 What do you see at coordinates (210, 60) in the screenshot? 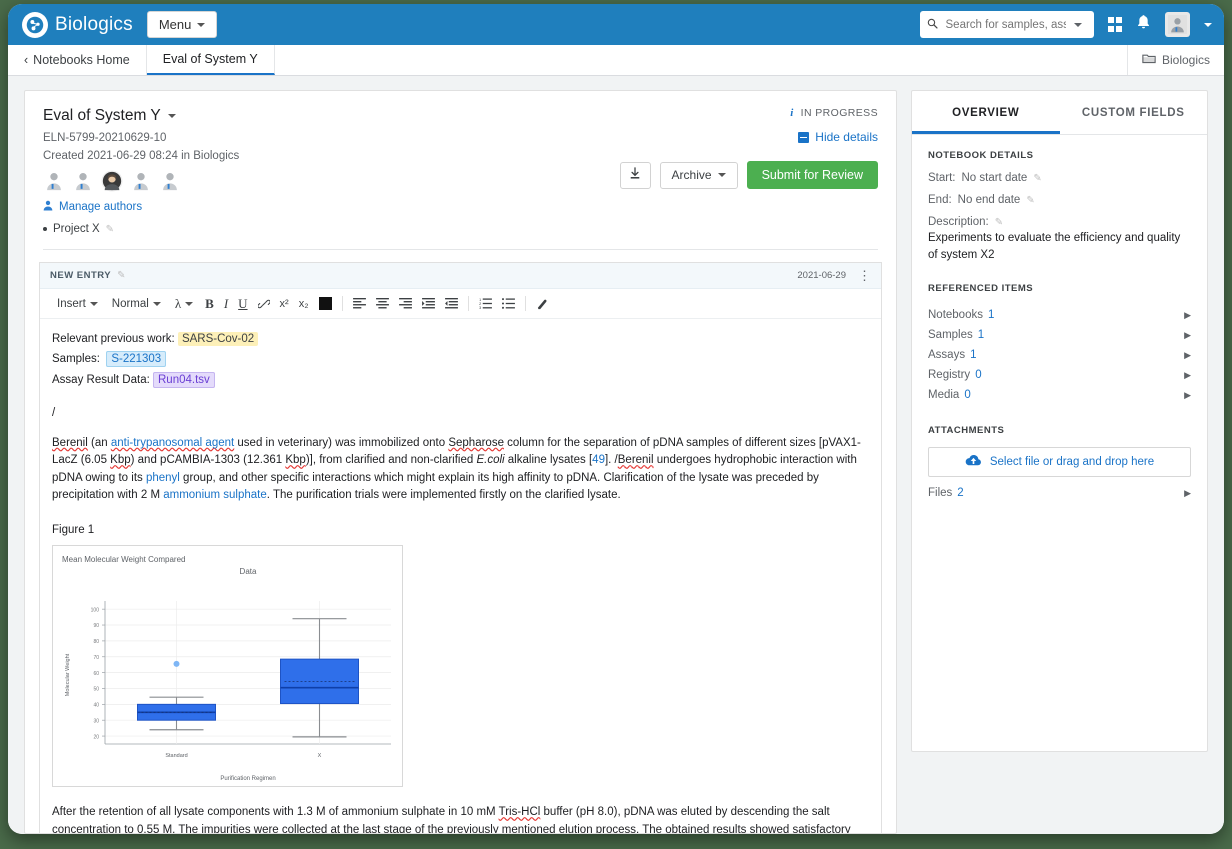
I see `tab-eval-of-system-y: Eval of System Y` at bounding box center [210, 60].